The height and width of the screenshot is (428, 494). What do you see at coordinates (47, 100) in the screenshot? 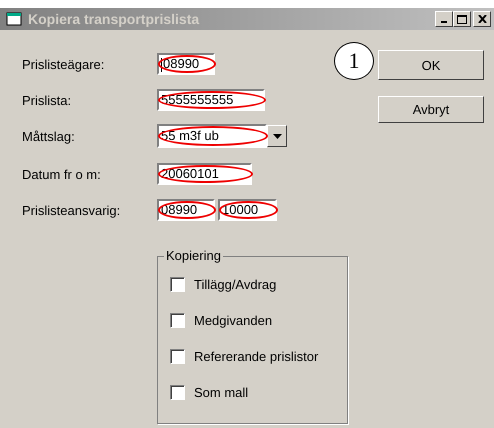
I see `field-label: Prislista:` at bounding box center [47, 100].